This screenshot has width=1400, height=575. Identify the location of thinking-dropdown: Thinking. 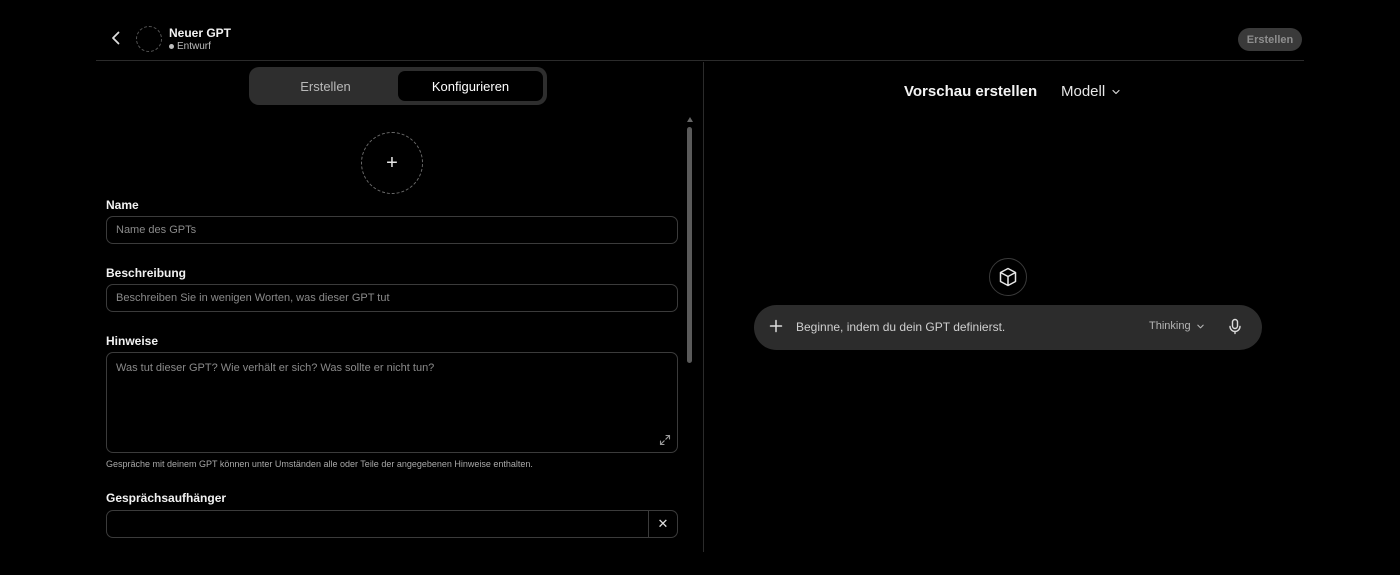
(1177, 326).